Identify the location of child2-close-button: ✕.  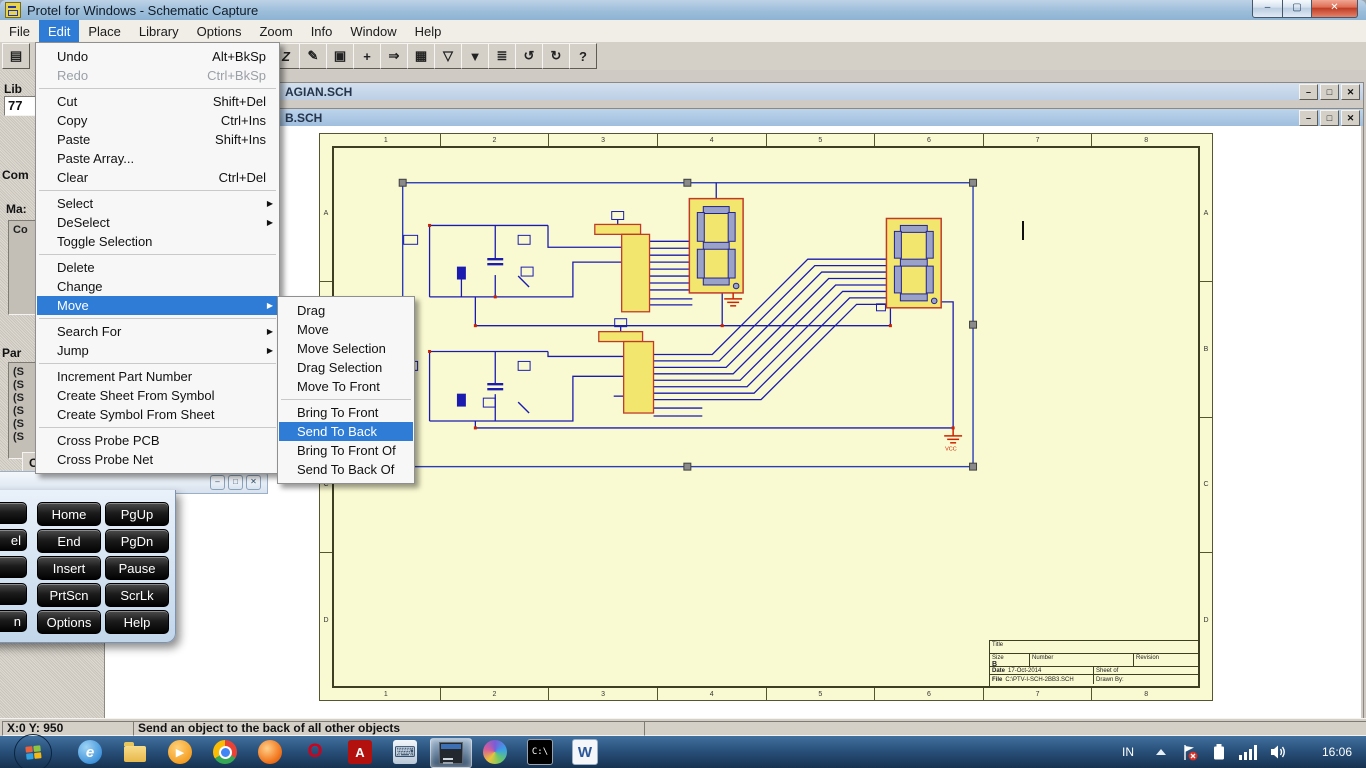
(1350, 118).